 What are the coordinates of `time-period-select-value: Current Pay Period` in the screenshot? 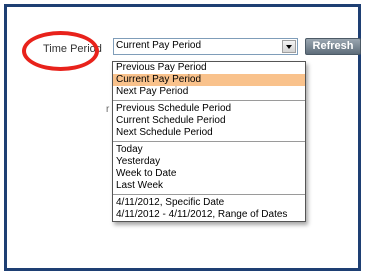 It's located at (159, 45).